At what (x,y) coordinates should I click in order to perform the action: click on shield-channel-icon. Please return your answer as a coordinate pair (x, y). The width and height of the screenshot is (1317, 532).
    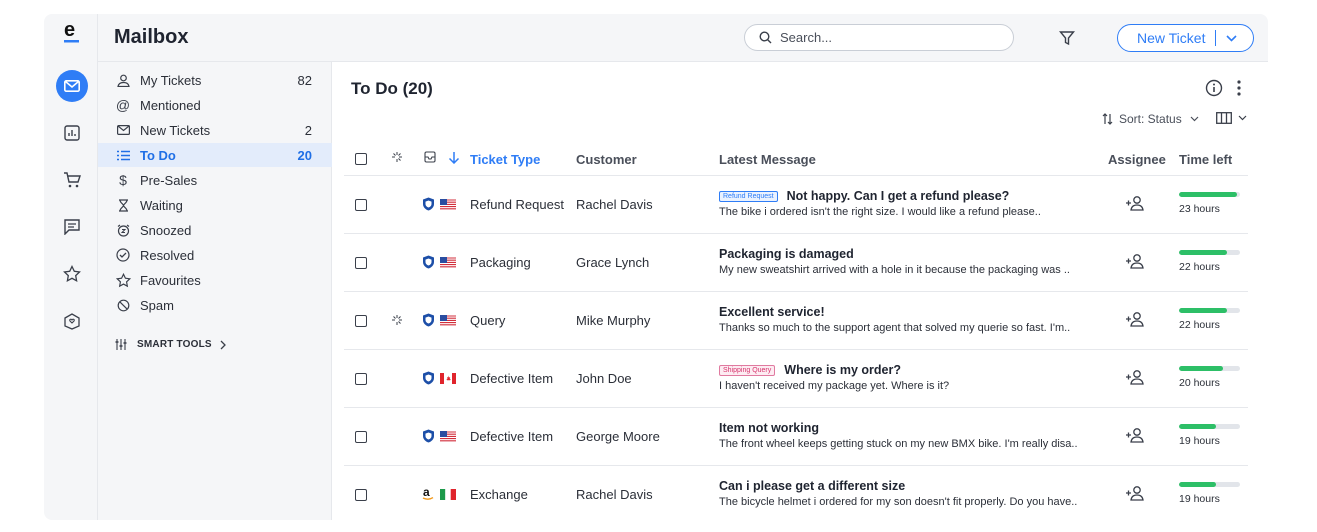
    Looking at the image, I should click on (428, 321).